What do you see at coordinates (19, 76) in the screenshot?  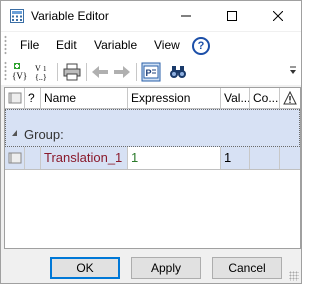 I see `svg-text: {V}` at bounding box center [19, 76].